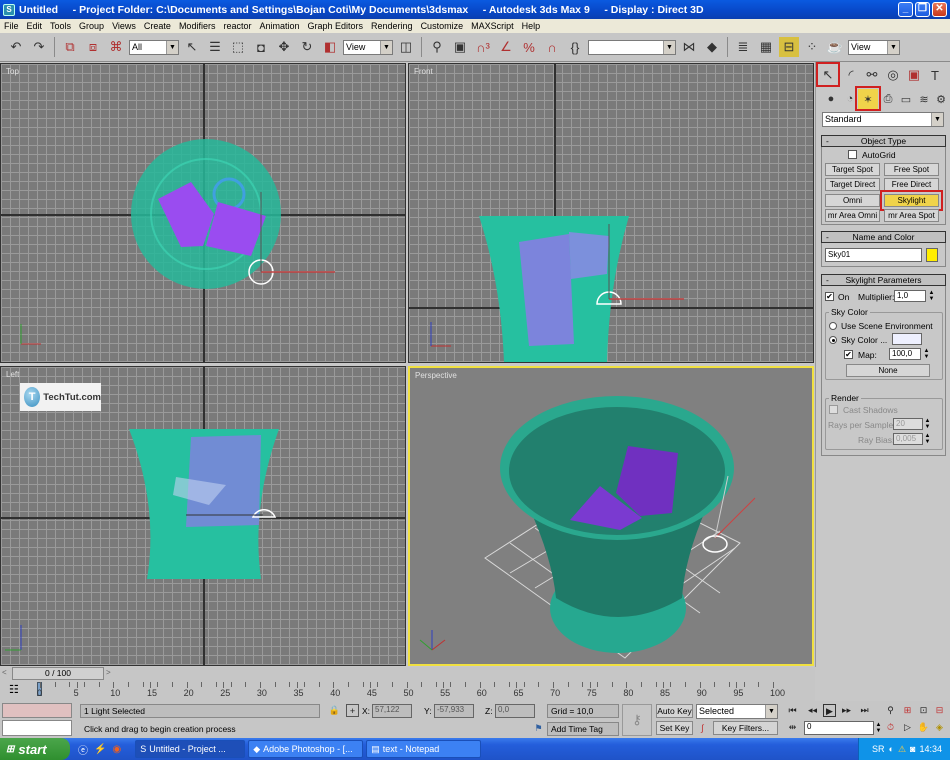  What do you see at coordinates (702, 728) in the screenshot?
I see `default-tangents-icon: ∫` at bounding box center [702, 728].